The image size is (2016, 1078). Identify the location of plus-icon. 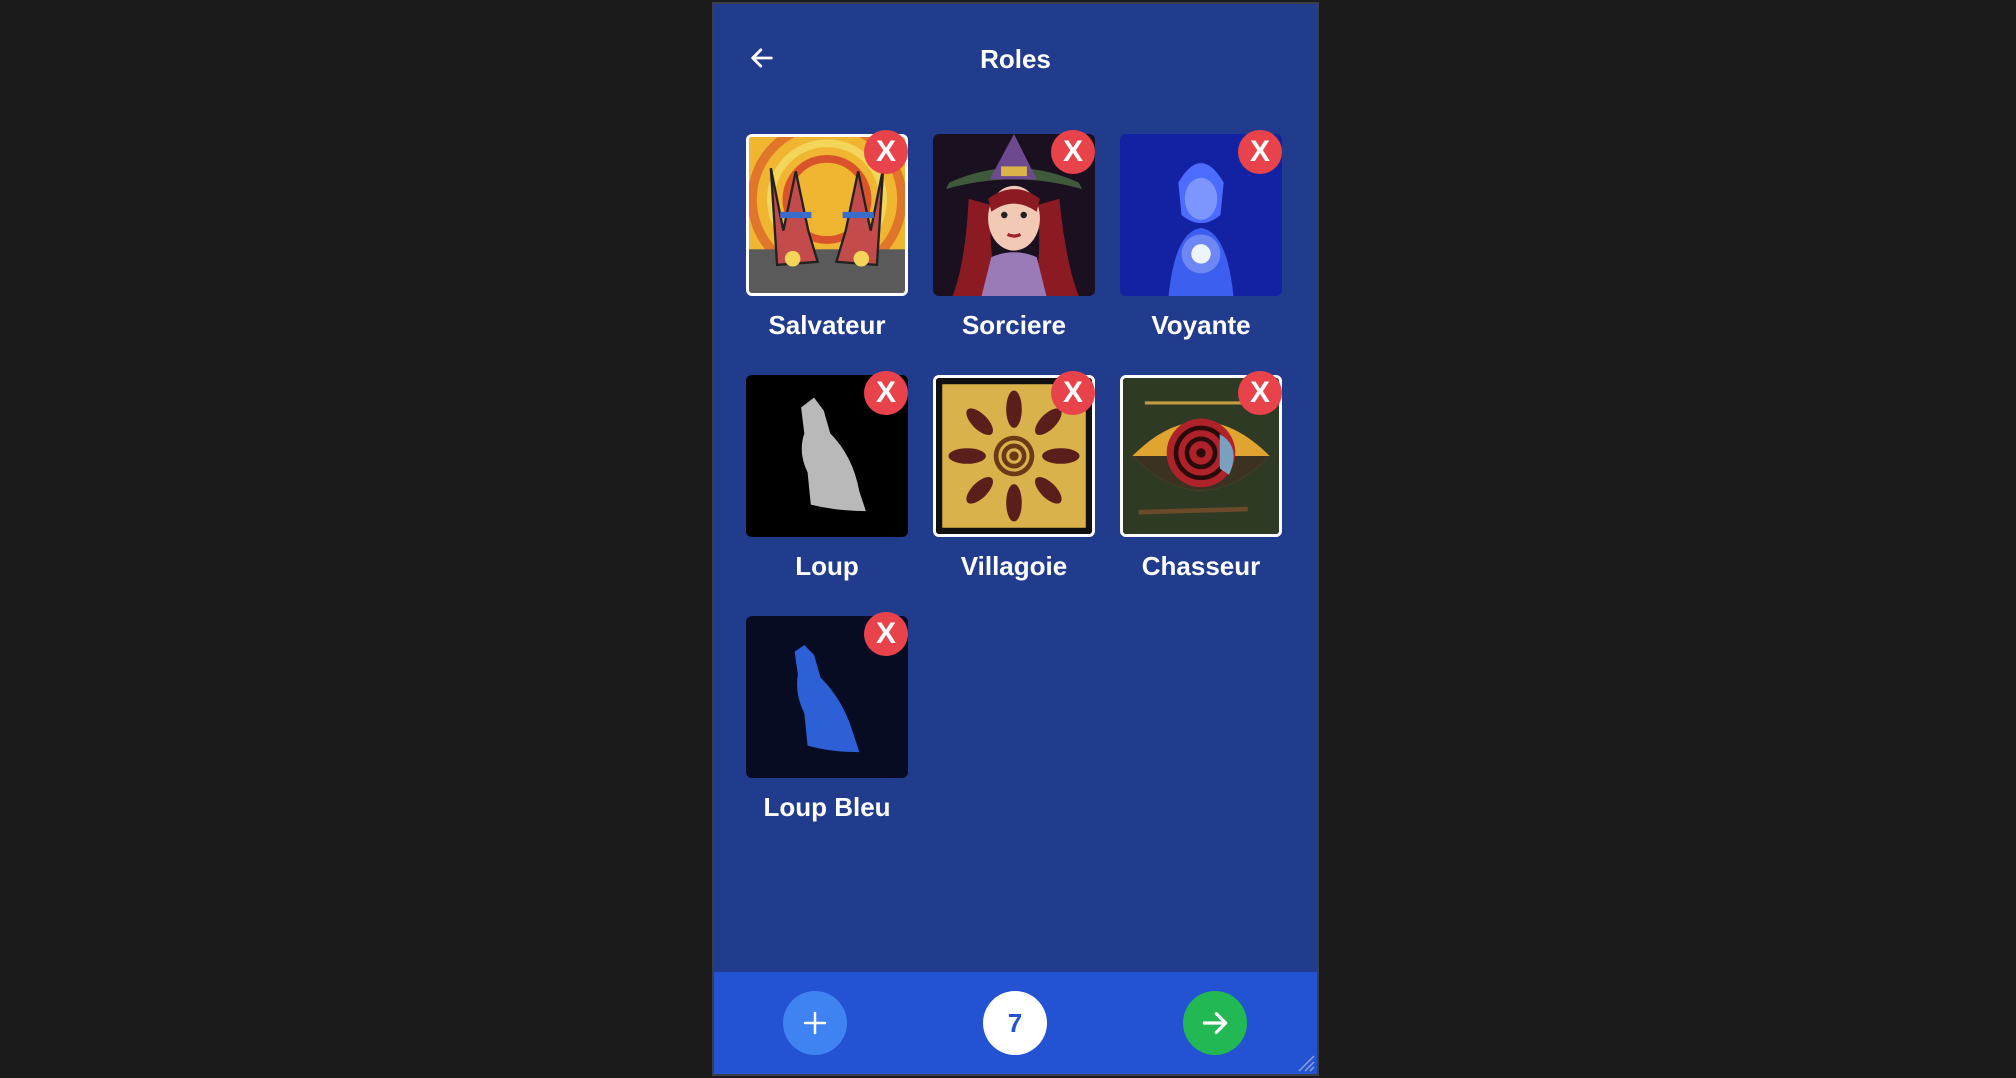
(815, 1023).